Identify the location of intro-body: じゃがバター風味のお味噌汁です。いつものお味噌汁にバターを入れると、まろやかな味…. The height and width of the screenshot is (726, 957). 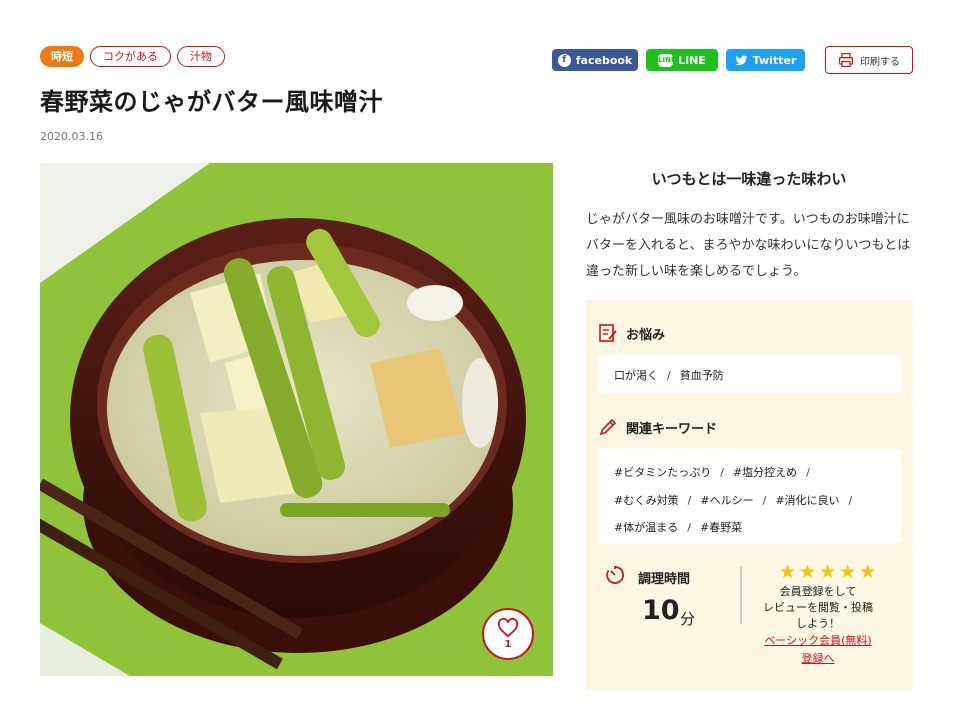
(748, 245).